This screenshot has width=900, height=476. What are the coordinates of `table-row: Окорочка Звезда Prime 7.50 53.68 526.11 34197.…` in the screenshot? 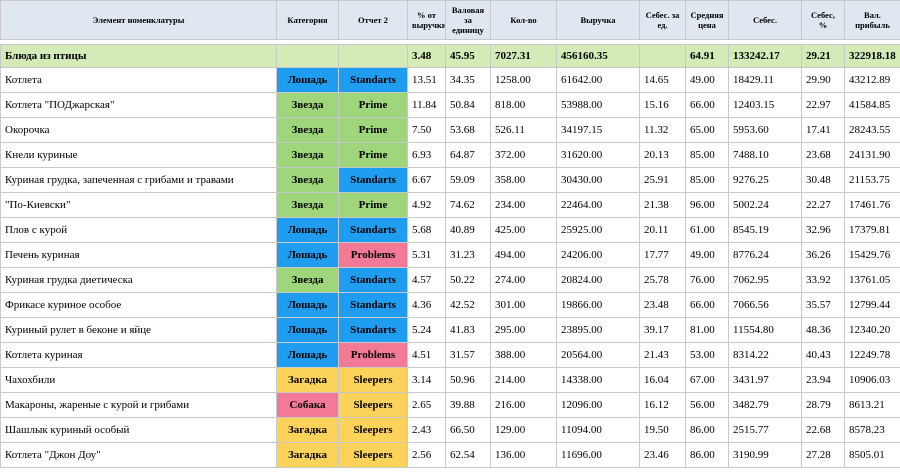 It's located at (450, 130).